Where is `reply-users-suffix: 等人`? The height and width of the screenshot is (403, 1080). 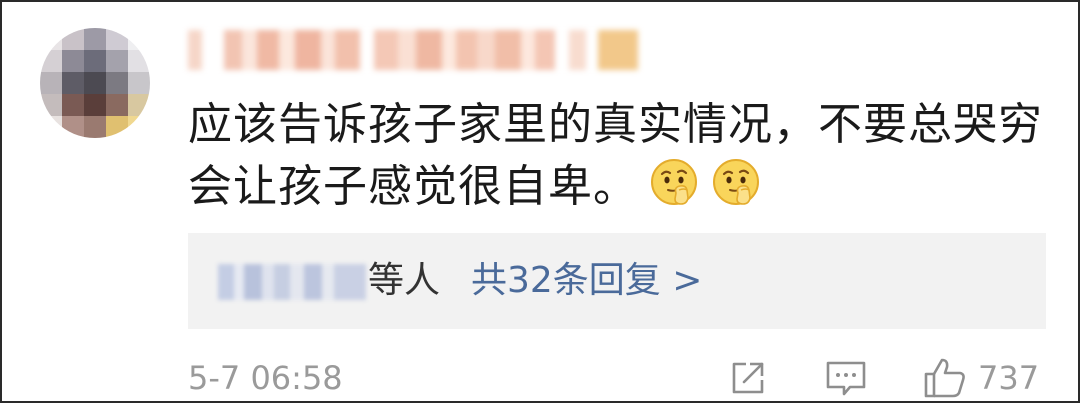
reply-users-suffix: 等人 is located at coordinates (404, 280).